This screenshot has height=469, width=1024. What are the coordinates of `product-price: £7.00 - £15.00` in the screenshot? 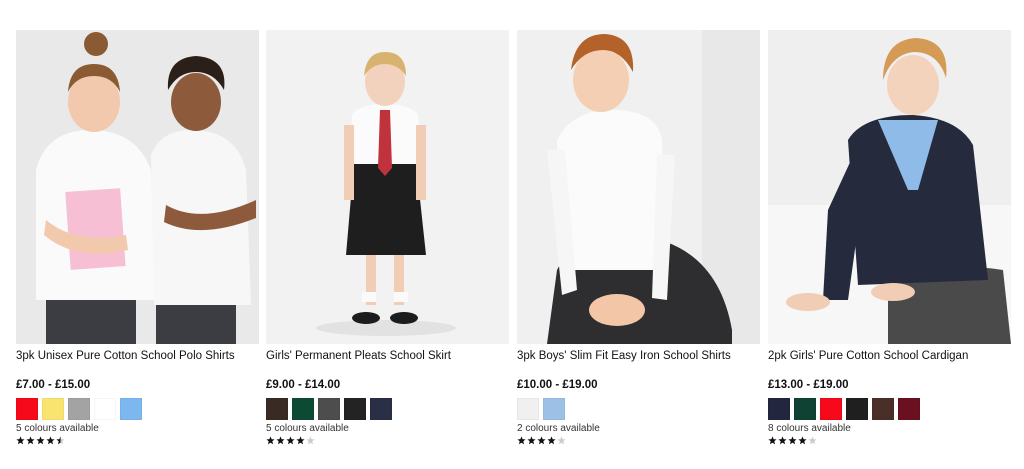 It's located at (53, 385).